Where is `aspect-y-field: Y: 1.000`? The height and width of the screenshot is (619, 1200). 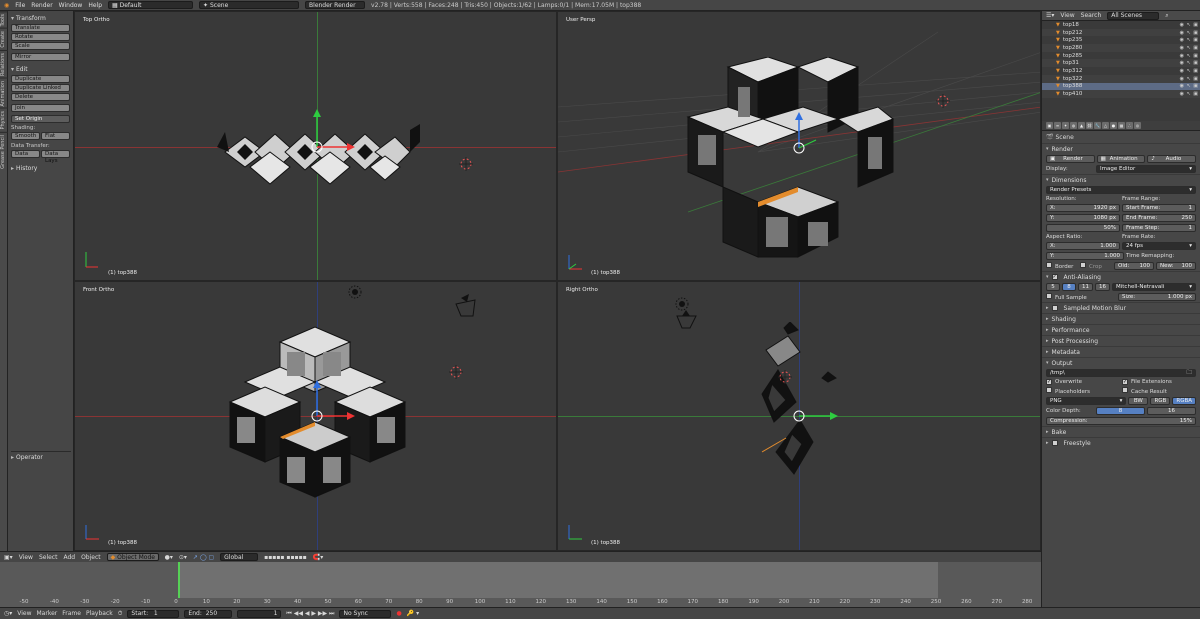 aspect-y-field: Y: 1.000 is located at coordinates (1085, 256).